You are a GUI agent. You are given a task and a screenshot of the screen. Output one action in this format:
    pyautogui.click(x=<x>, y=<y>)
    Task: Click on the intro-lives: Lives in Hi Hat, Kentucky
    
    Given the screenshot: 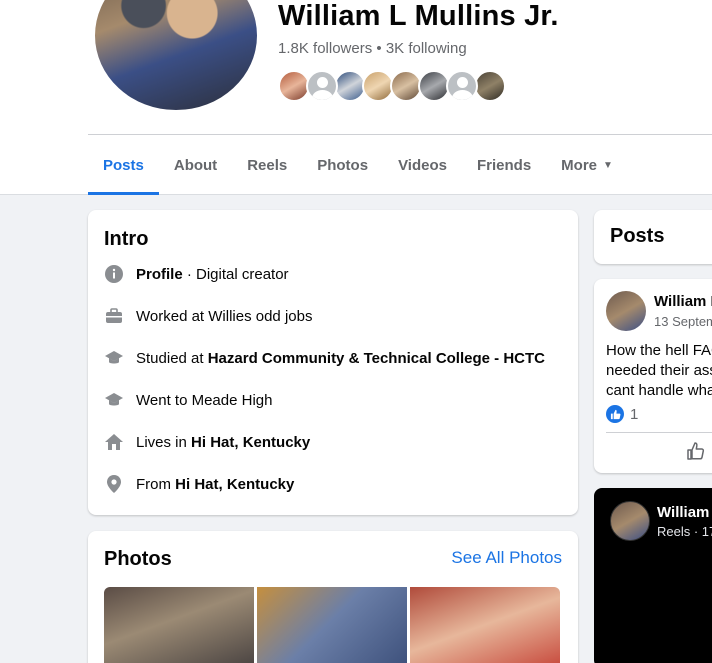 What is the action you would take?
    pyautogui.click(x=207, y=442)
    